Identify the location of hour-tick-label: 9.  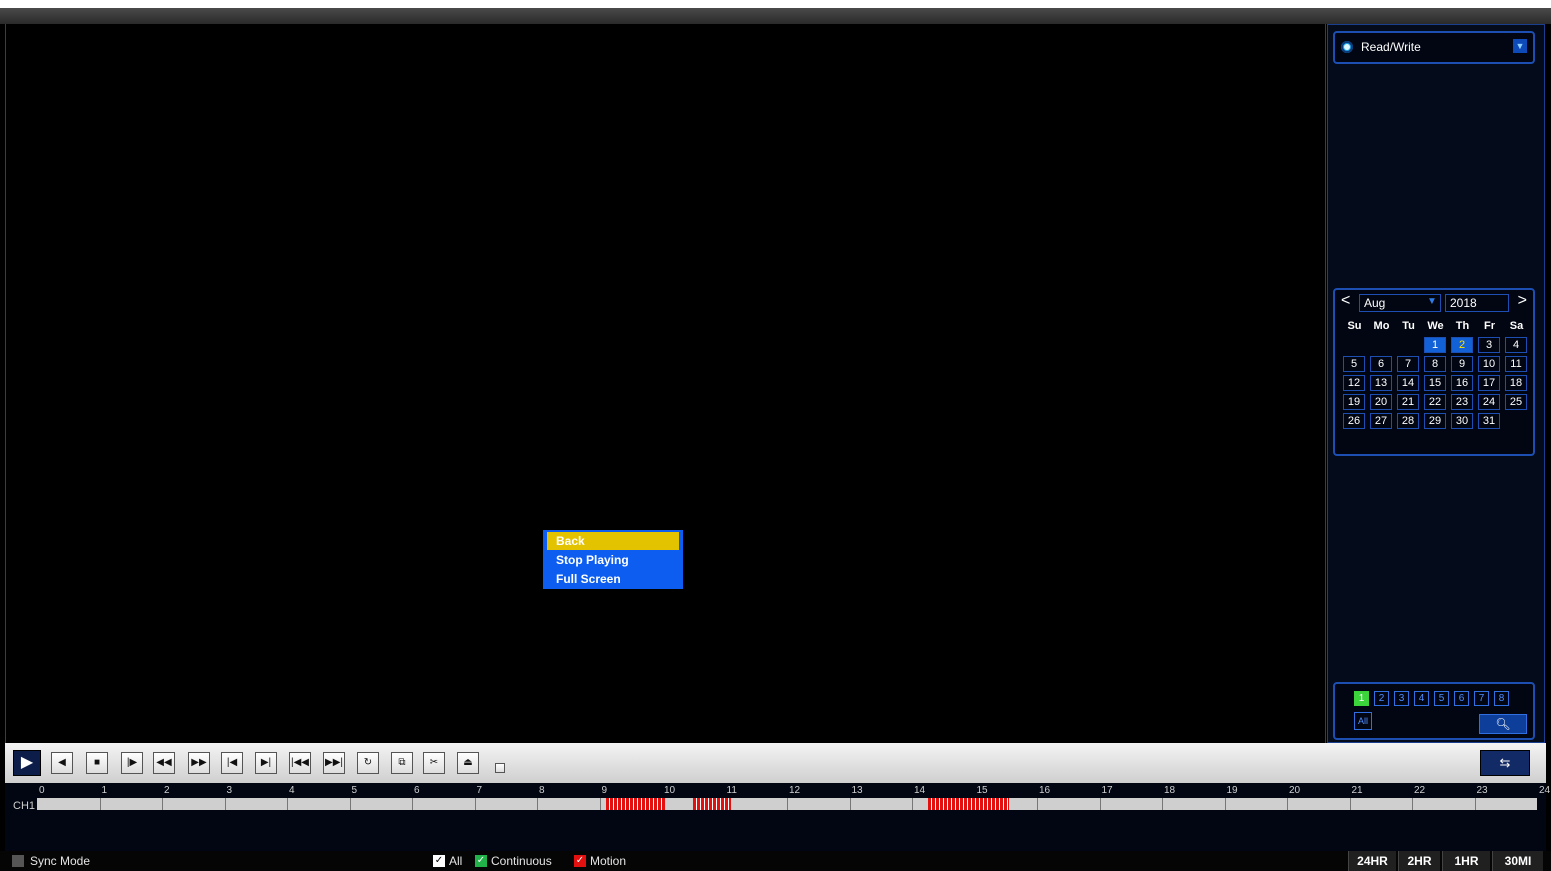
(604, 790).